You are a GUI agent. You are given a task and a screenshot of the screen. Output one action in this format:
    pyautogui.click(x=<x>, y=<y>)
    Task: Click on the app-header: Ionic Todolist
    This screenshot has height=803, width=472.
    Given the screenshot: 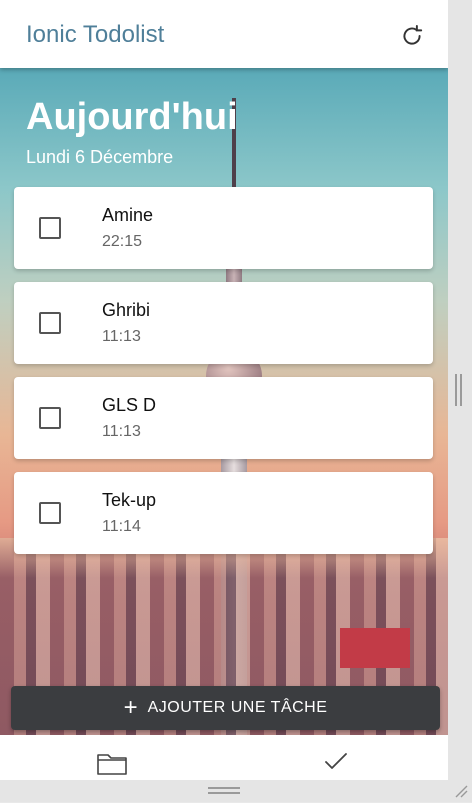 What is the action you would take?
    pyautogui.click(x=224, y=34)
    